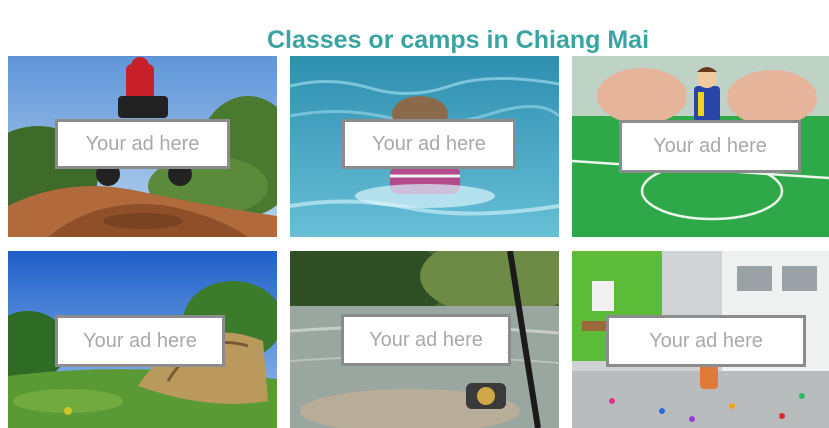 This screenshot has width=829, height=428. I want to click on camp-tile-classroom: Your ad here, so click(700, 339).